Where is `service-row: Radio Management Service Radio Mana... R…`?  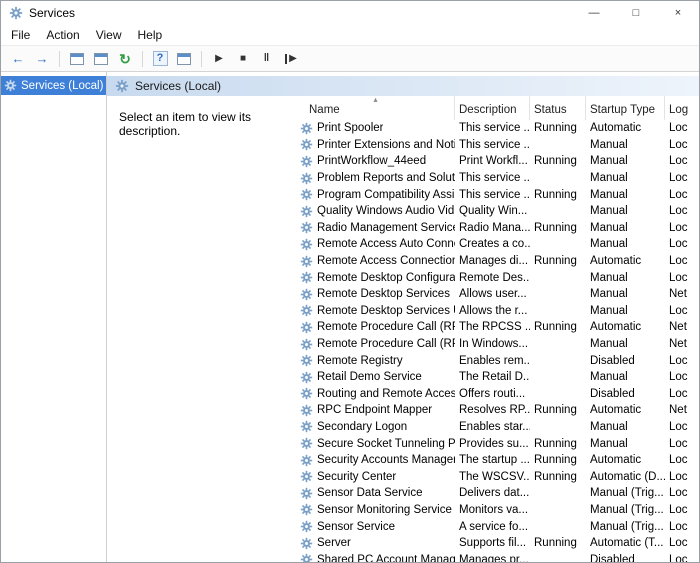
service-row: Radio Management Service Radio Mana... R… is located at coordinates (498, 228).